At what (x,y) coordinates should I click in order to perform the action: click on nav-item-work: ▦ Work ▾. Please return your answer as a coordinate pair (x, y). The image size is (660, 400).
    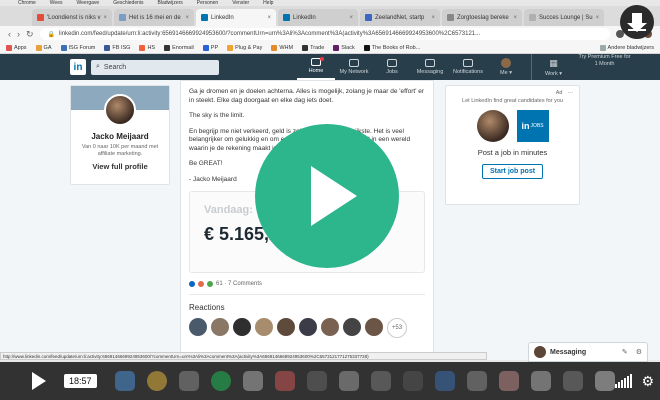
    Looking at the image, I should click on (550, 67).